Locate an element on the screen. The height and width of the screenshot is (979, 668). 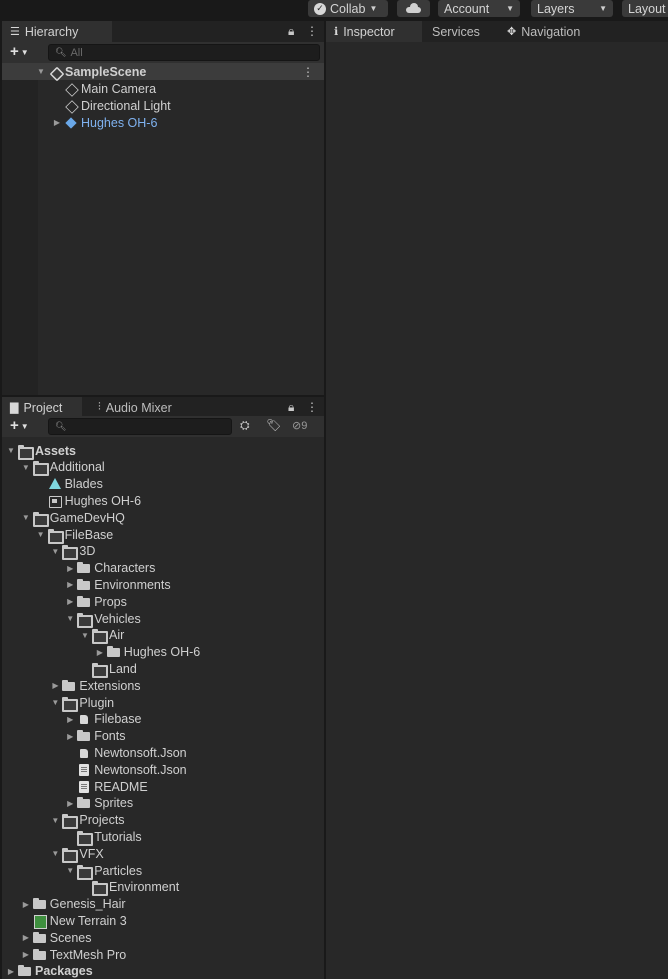
tab-hierarchy-label: Hierarchy is located at coordinates (51, 31).